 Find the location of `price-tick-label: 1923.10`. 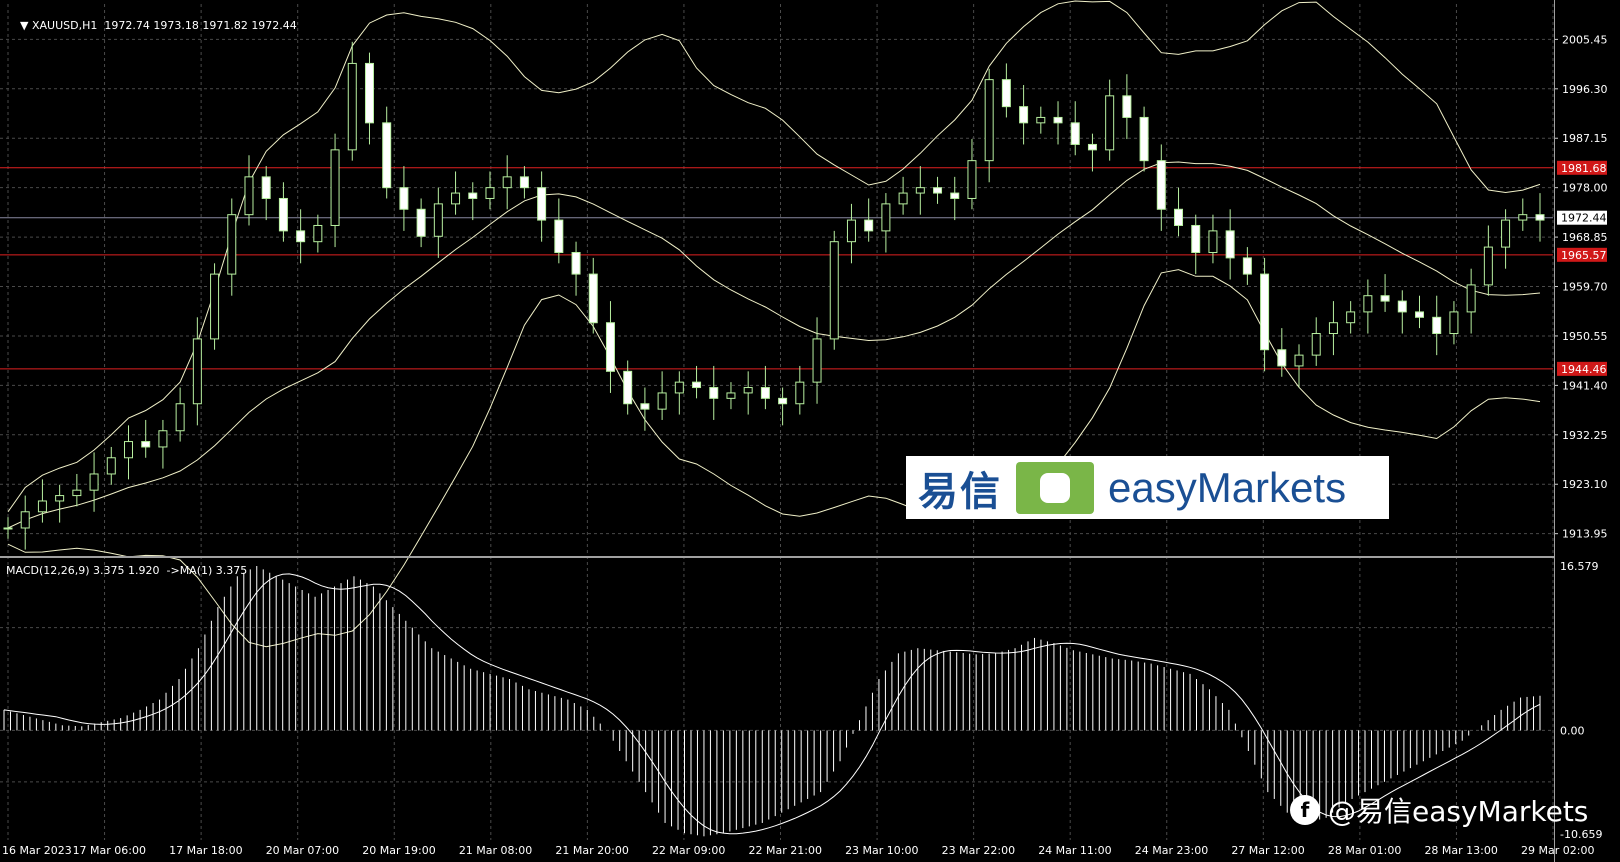

price-tick-label: 1923.10 is located at coordinates (1585, 484).